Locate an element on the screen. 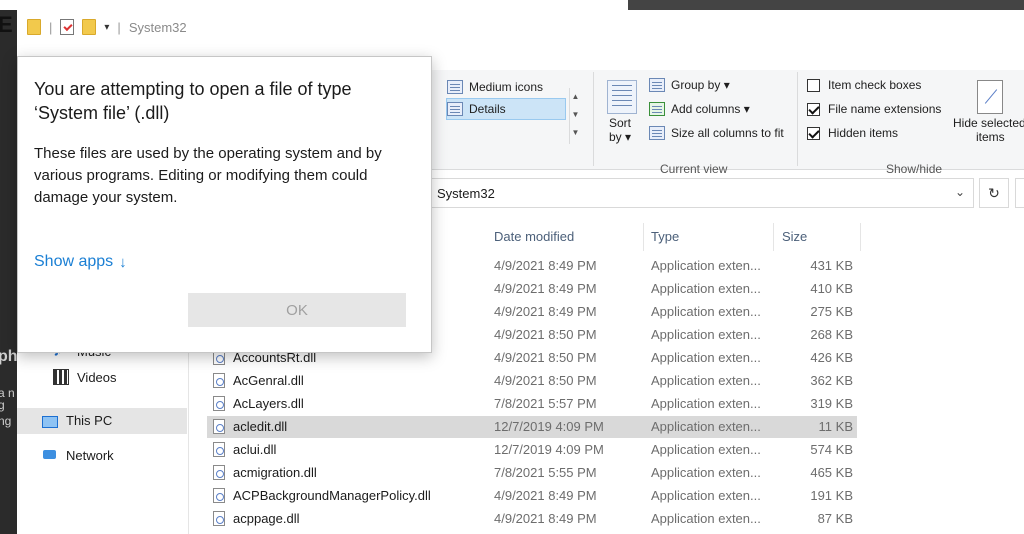 The height and width of the screenshot is (534, 1024). nav-item-network: Network is located at coordinates (78, 455).